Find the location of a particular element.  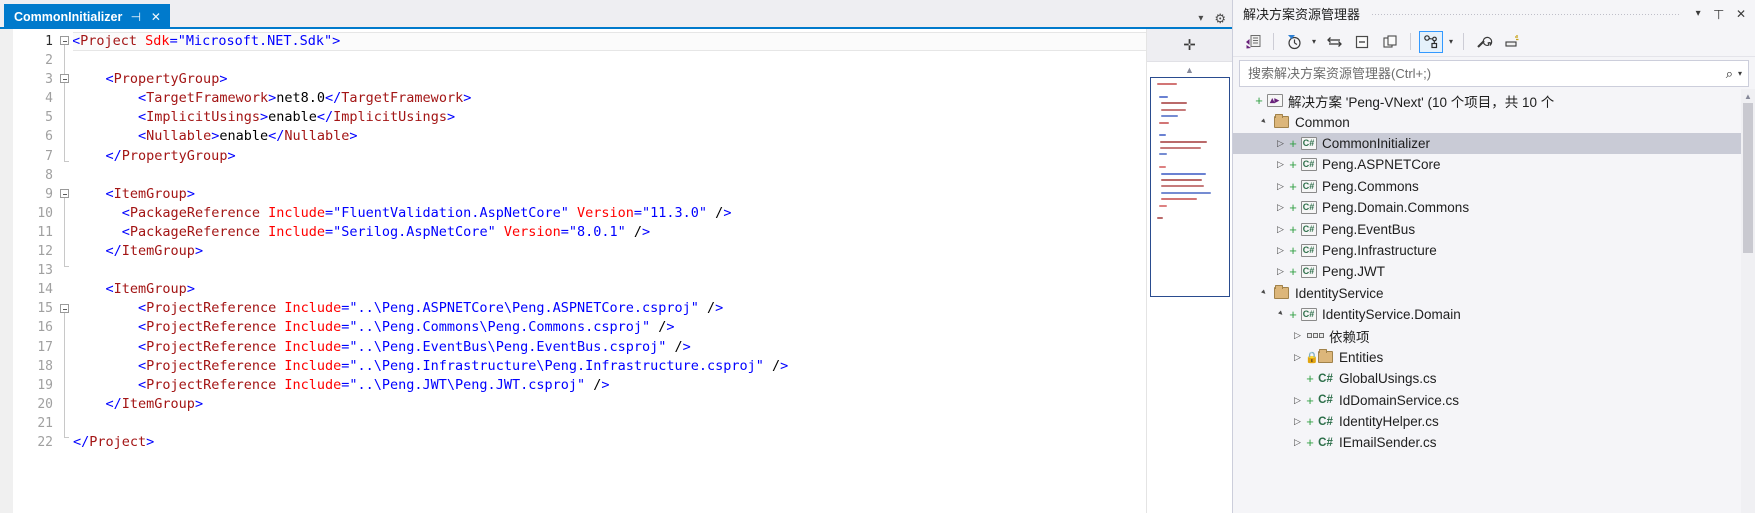

code-line: <ImplicitUsings>enable</ImplicitUsings> is located at coordinates (609, 117).